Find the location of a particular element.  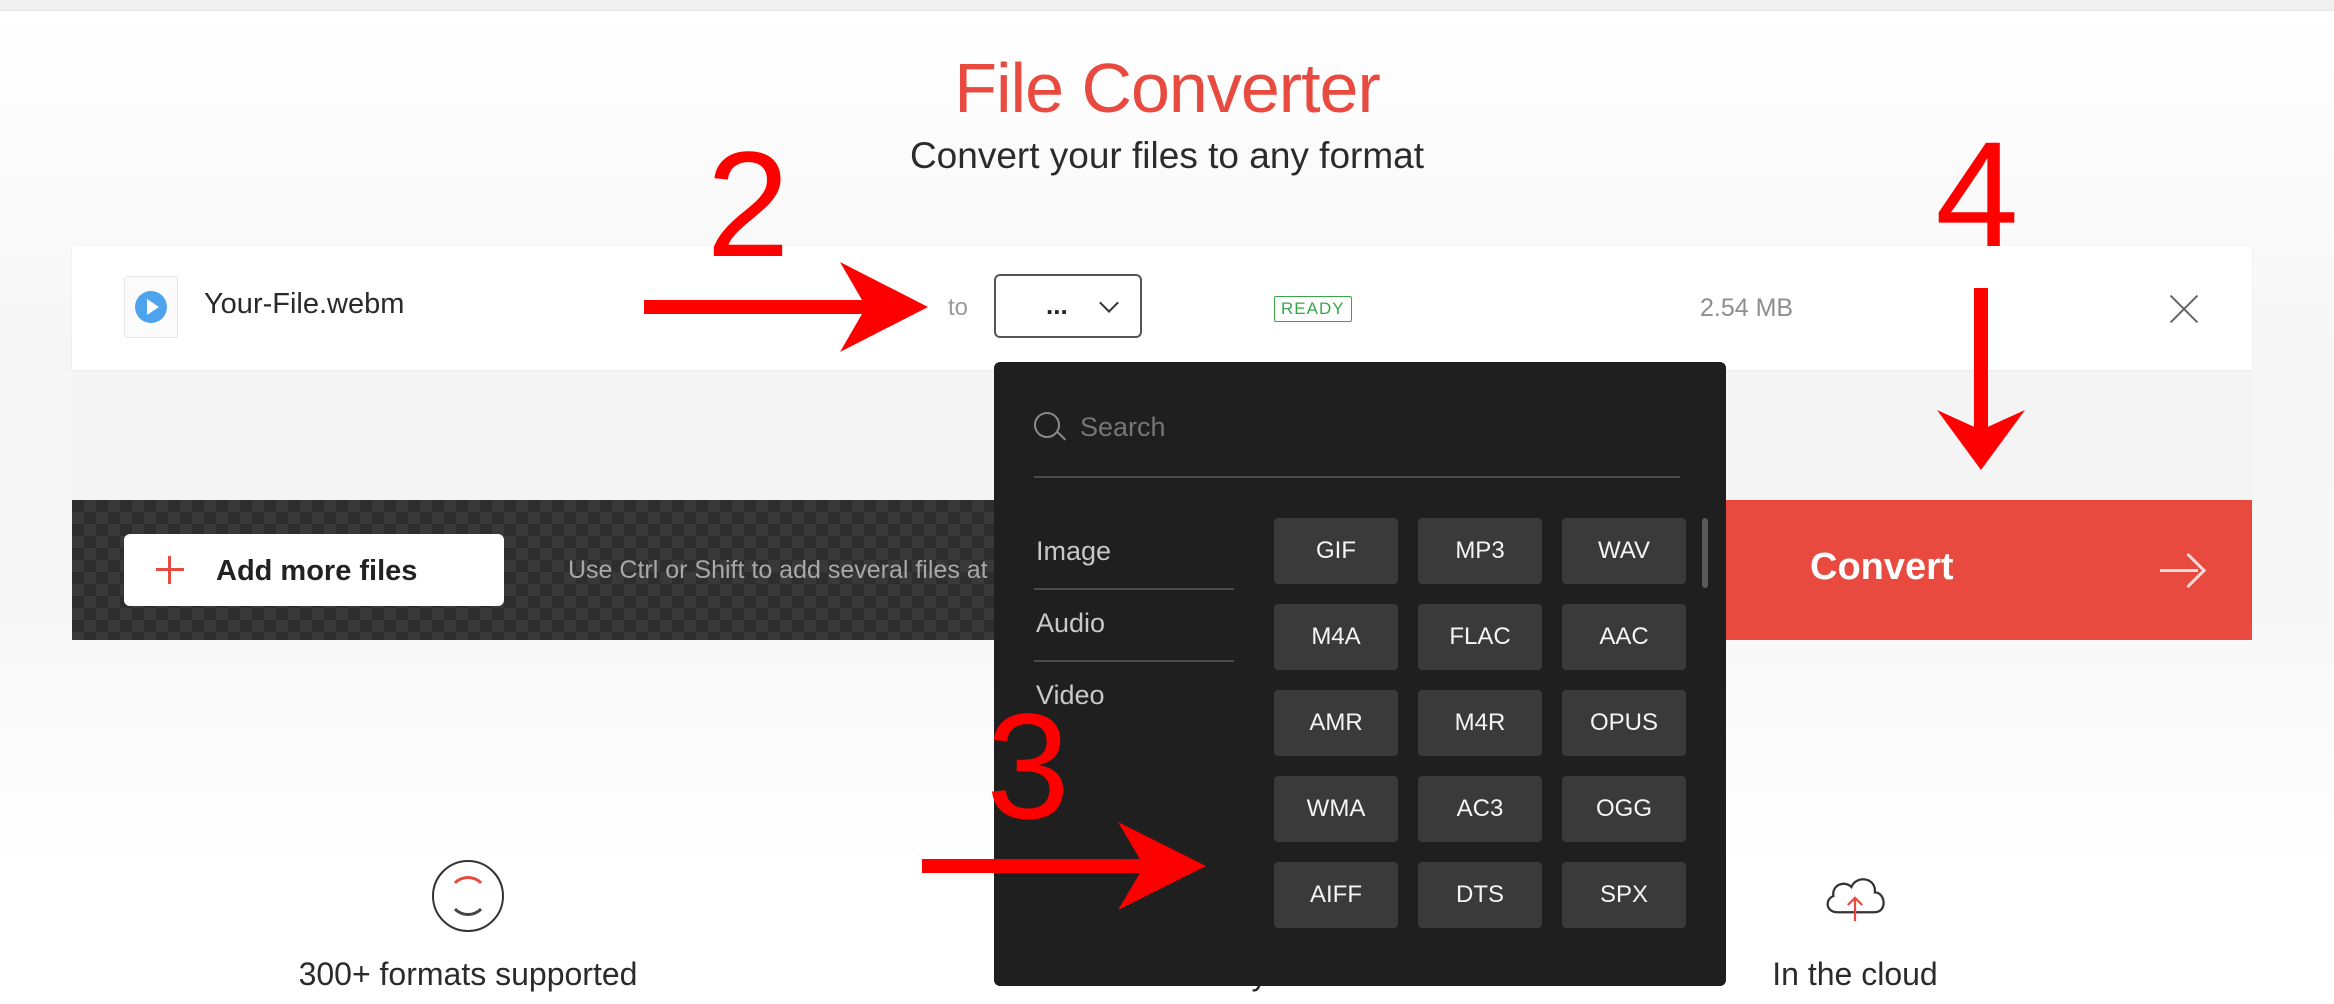

step-3-label: 3 is located at coordinates (1027, 766).